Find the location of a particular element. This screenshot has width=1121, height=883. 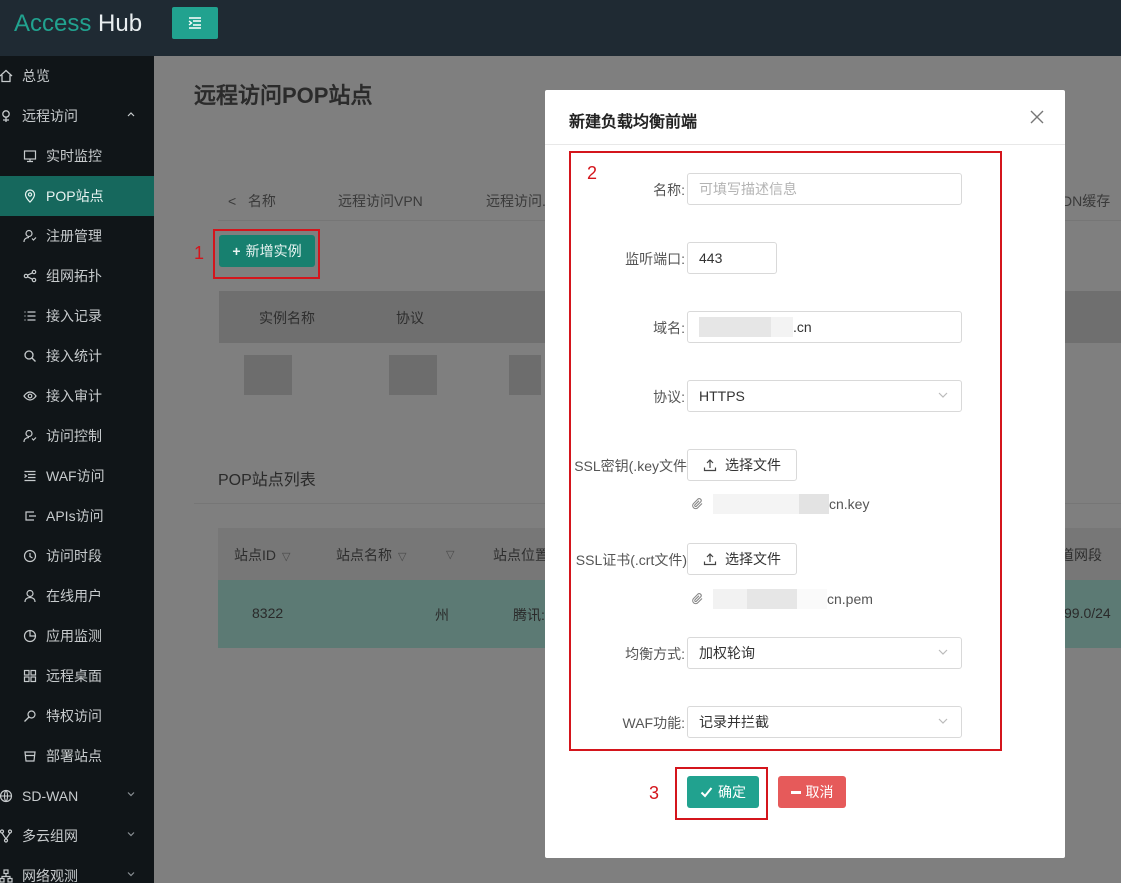

confirm-button: 确定 is located at coordinates (723, 792).